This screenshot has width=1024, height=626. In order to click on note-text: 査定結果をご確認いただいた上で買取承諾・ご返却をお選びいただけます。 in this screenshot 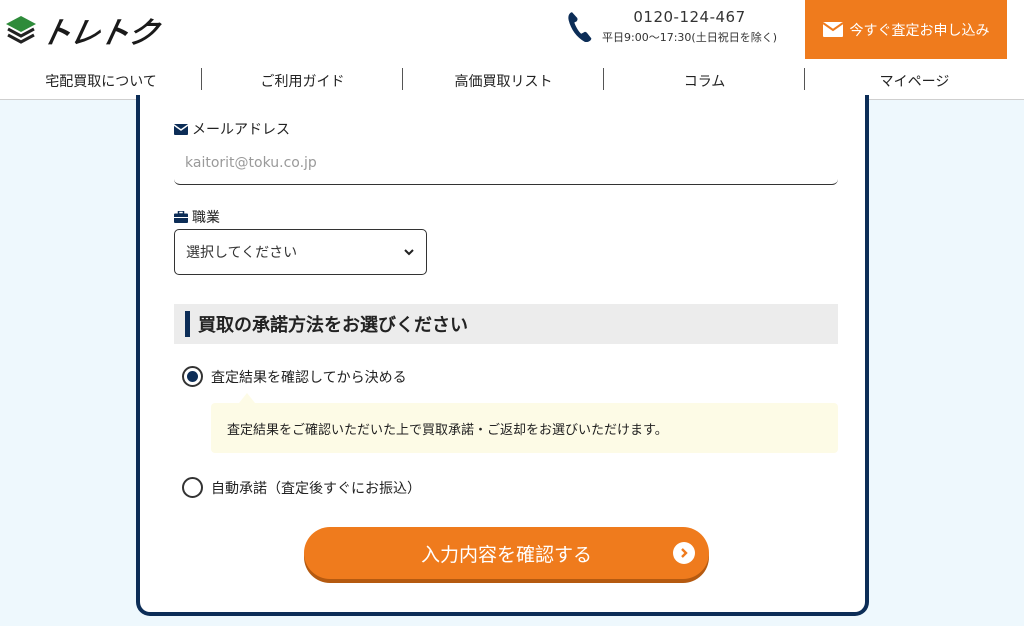, I will do `click(447, 430)`.